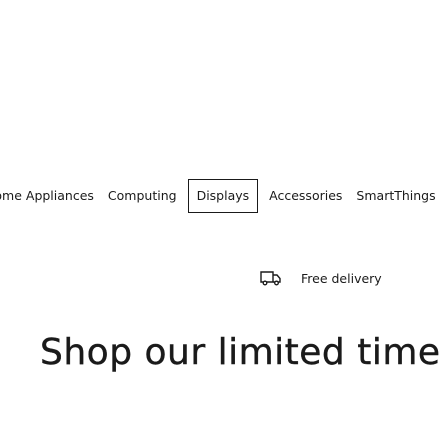  What do you see at coordinates (271, 278) in the screenshot?
I see `truck-icon` at bounding box center [271, 278].